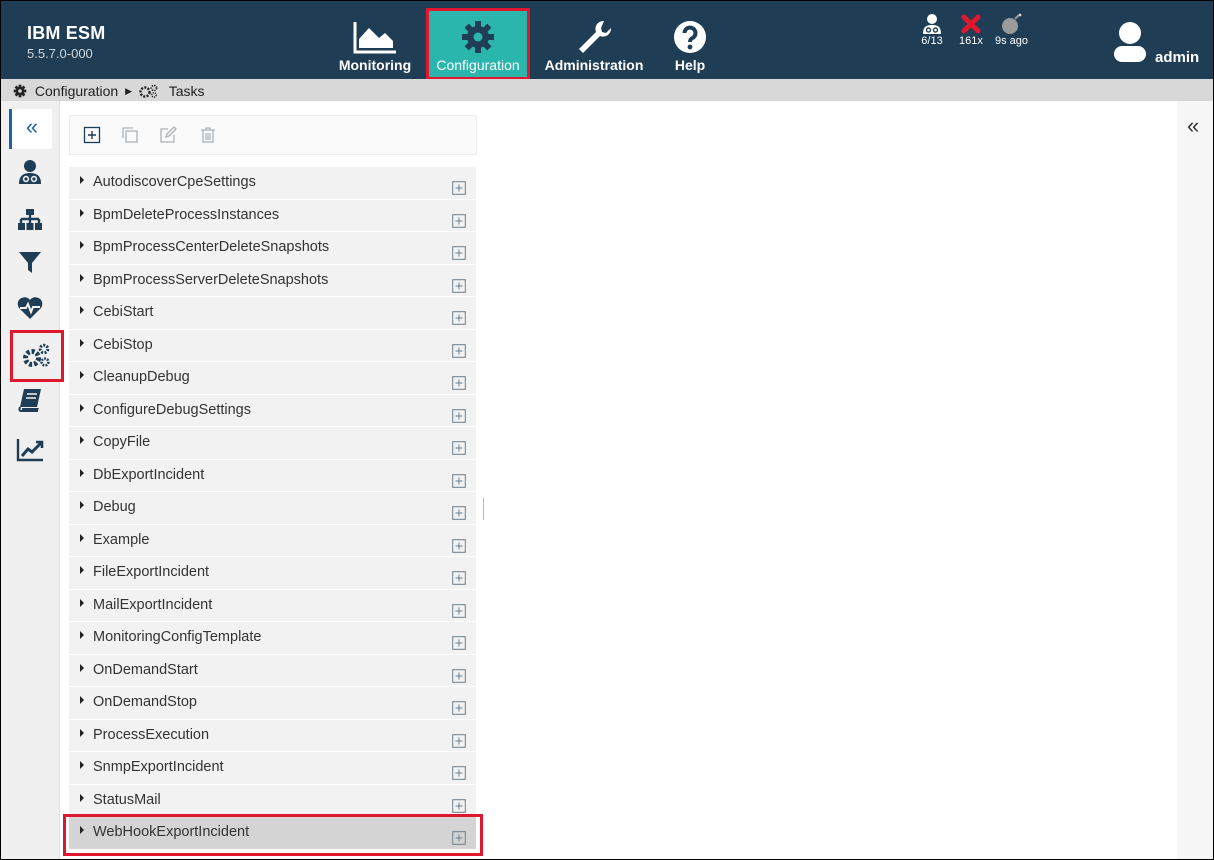  Describe the element at coordinates (30, 308) in the screenshot. I see `sidebar-item-health` at that location.